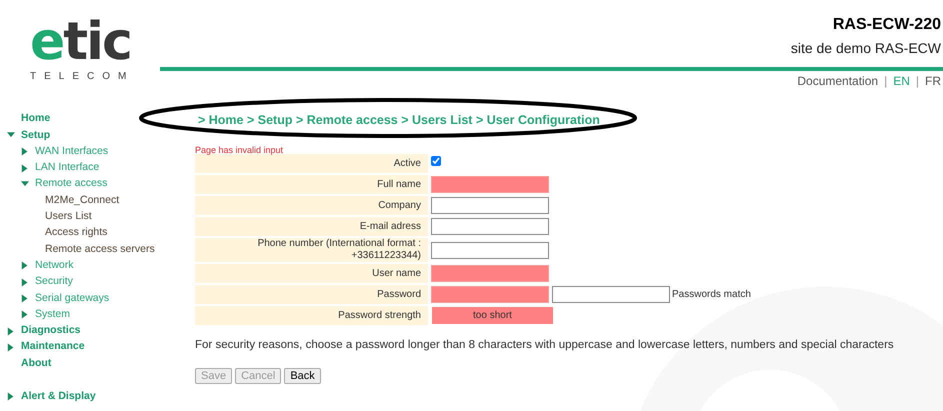 The image size is (943, 411). I want to click on field-label: Company, so click(399, 205).